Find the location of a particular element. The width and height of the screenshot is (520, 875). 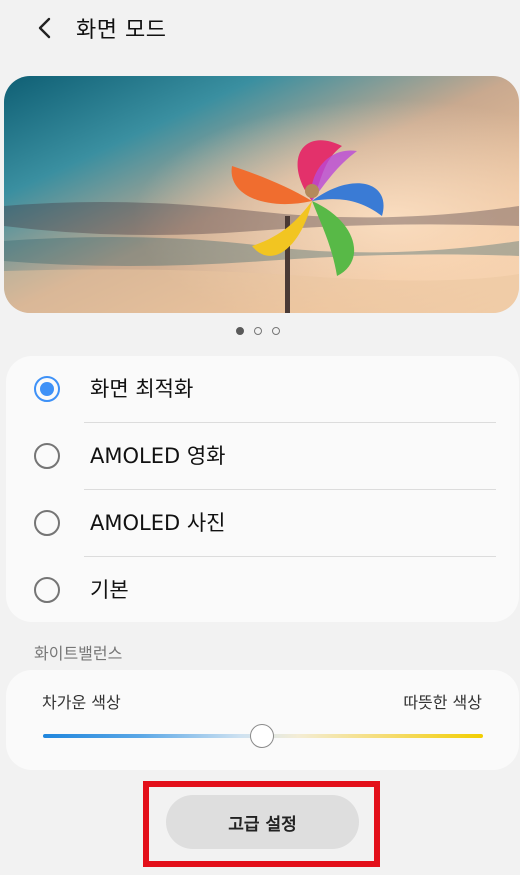

chevron-left-icon is located at coordinates (44, 28).